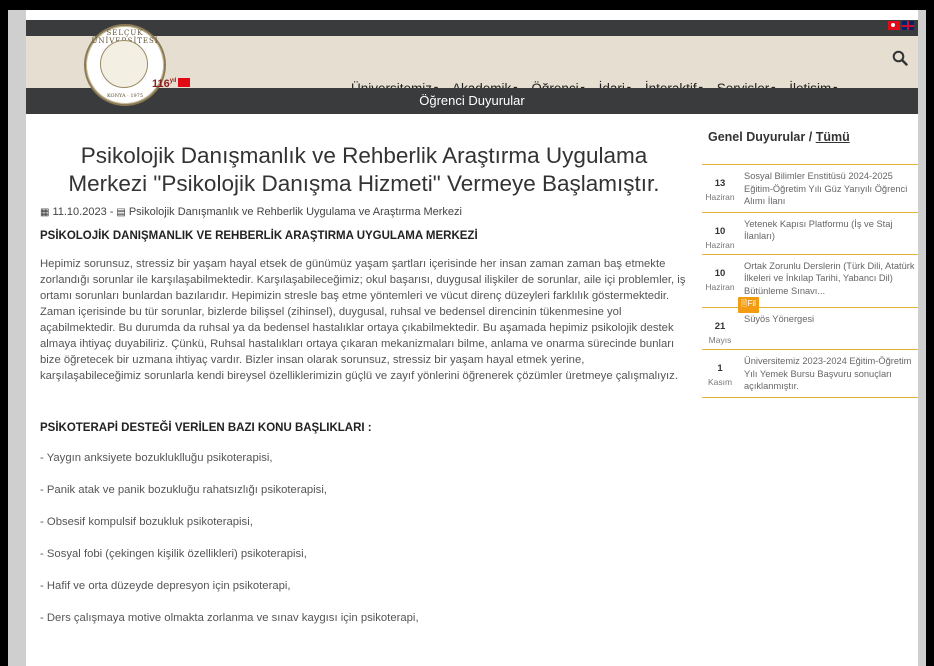 Image resolution: width=934 pixels, height=666 pixels. What do you see at coordinates (121, 212) in the screenshot?
I see `newspaper-icon: ▤` at bounding box center [121, 212].